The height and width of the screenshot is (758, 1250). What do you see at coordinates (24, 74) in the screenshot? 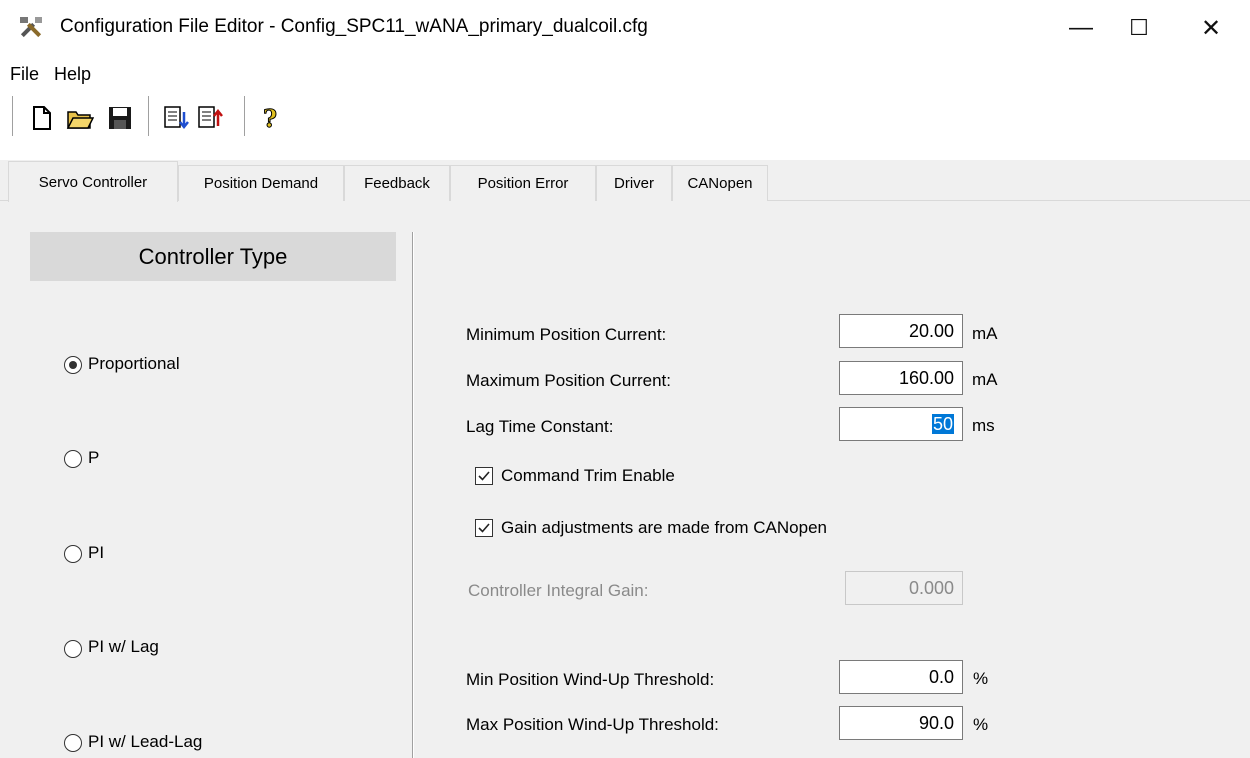
I see `menu-file: File` at bounding box center [24, 74].